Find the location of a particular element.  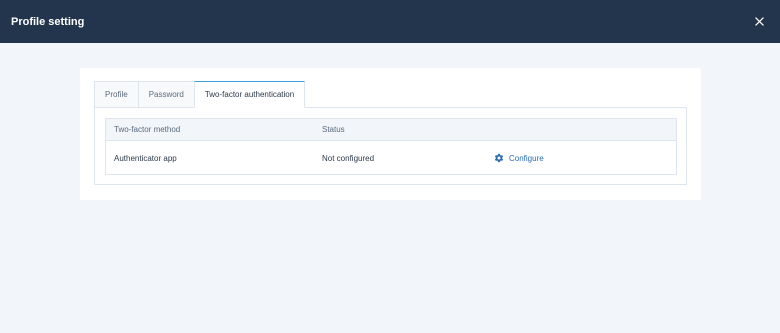

configure-label: Configure is located at coordinates (526, 158).